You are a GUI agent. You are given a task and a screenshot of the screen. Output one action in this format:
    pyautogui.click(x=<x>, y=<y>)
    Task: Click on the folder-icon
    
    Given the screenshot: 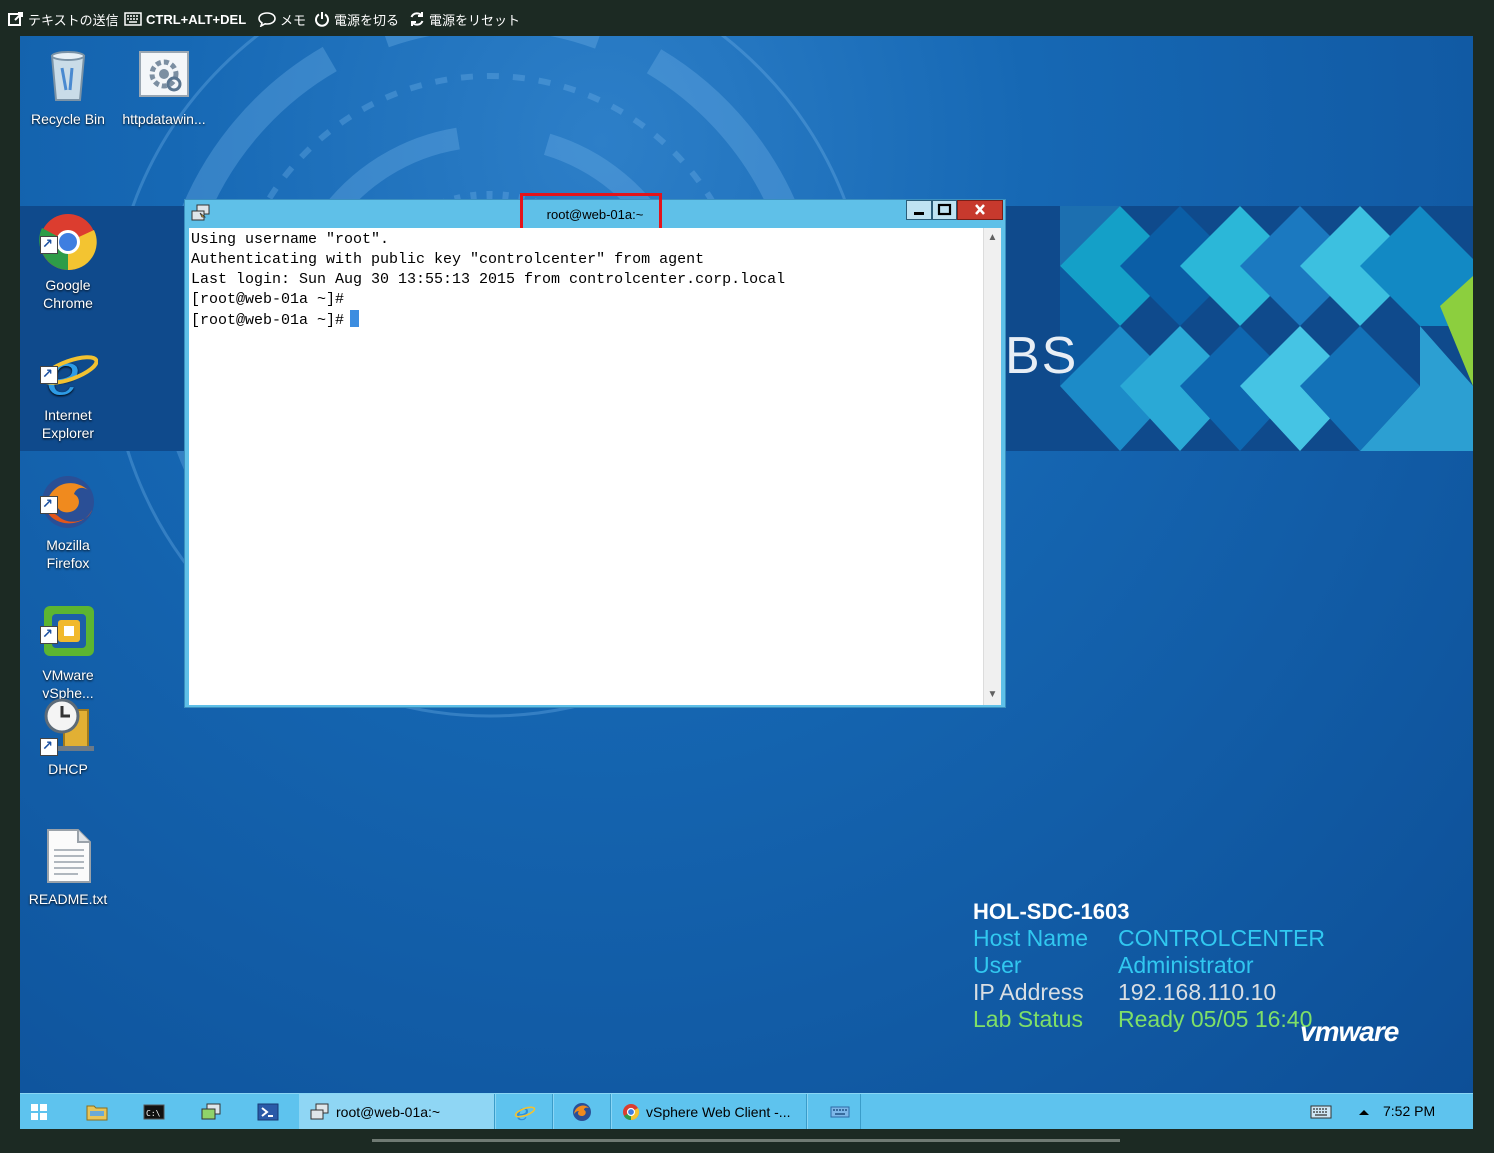 What is the action you would take?
    pyautogui.click(x=97, y=1112)
    